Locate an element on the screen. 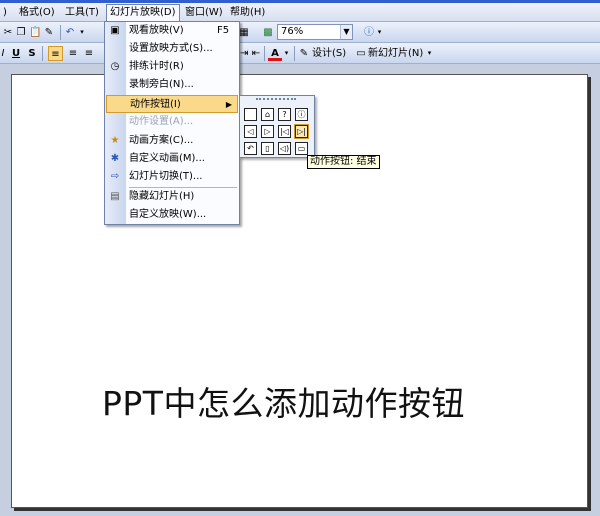 The width and height of the screenshot is (600, 516). standard-toolbar: ✂ ❐ 📋 ✎ ↶ ▾ ▦ ▩ 76% ▼ ⓘ ▾ is located at coordinates (300, 32).